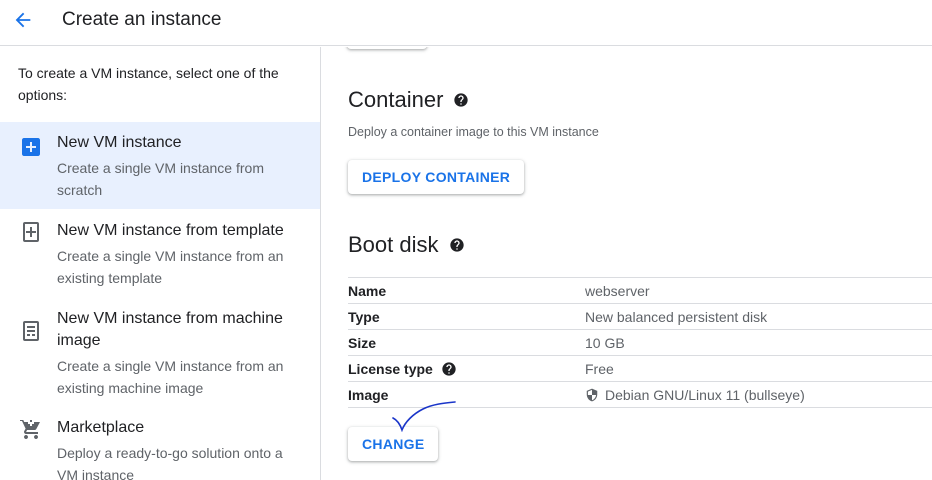 The width and height of the screenshot is (932, 480). What do you see at coordinates (466, 23) in the screenshot?
I see `top-bar: Create an instance` at bounding box center [466, 23].